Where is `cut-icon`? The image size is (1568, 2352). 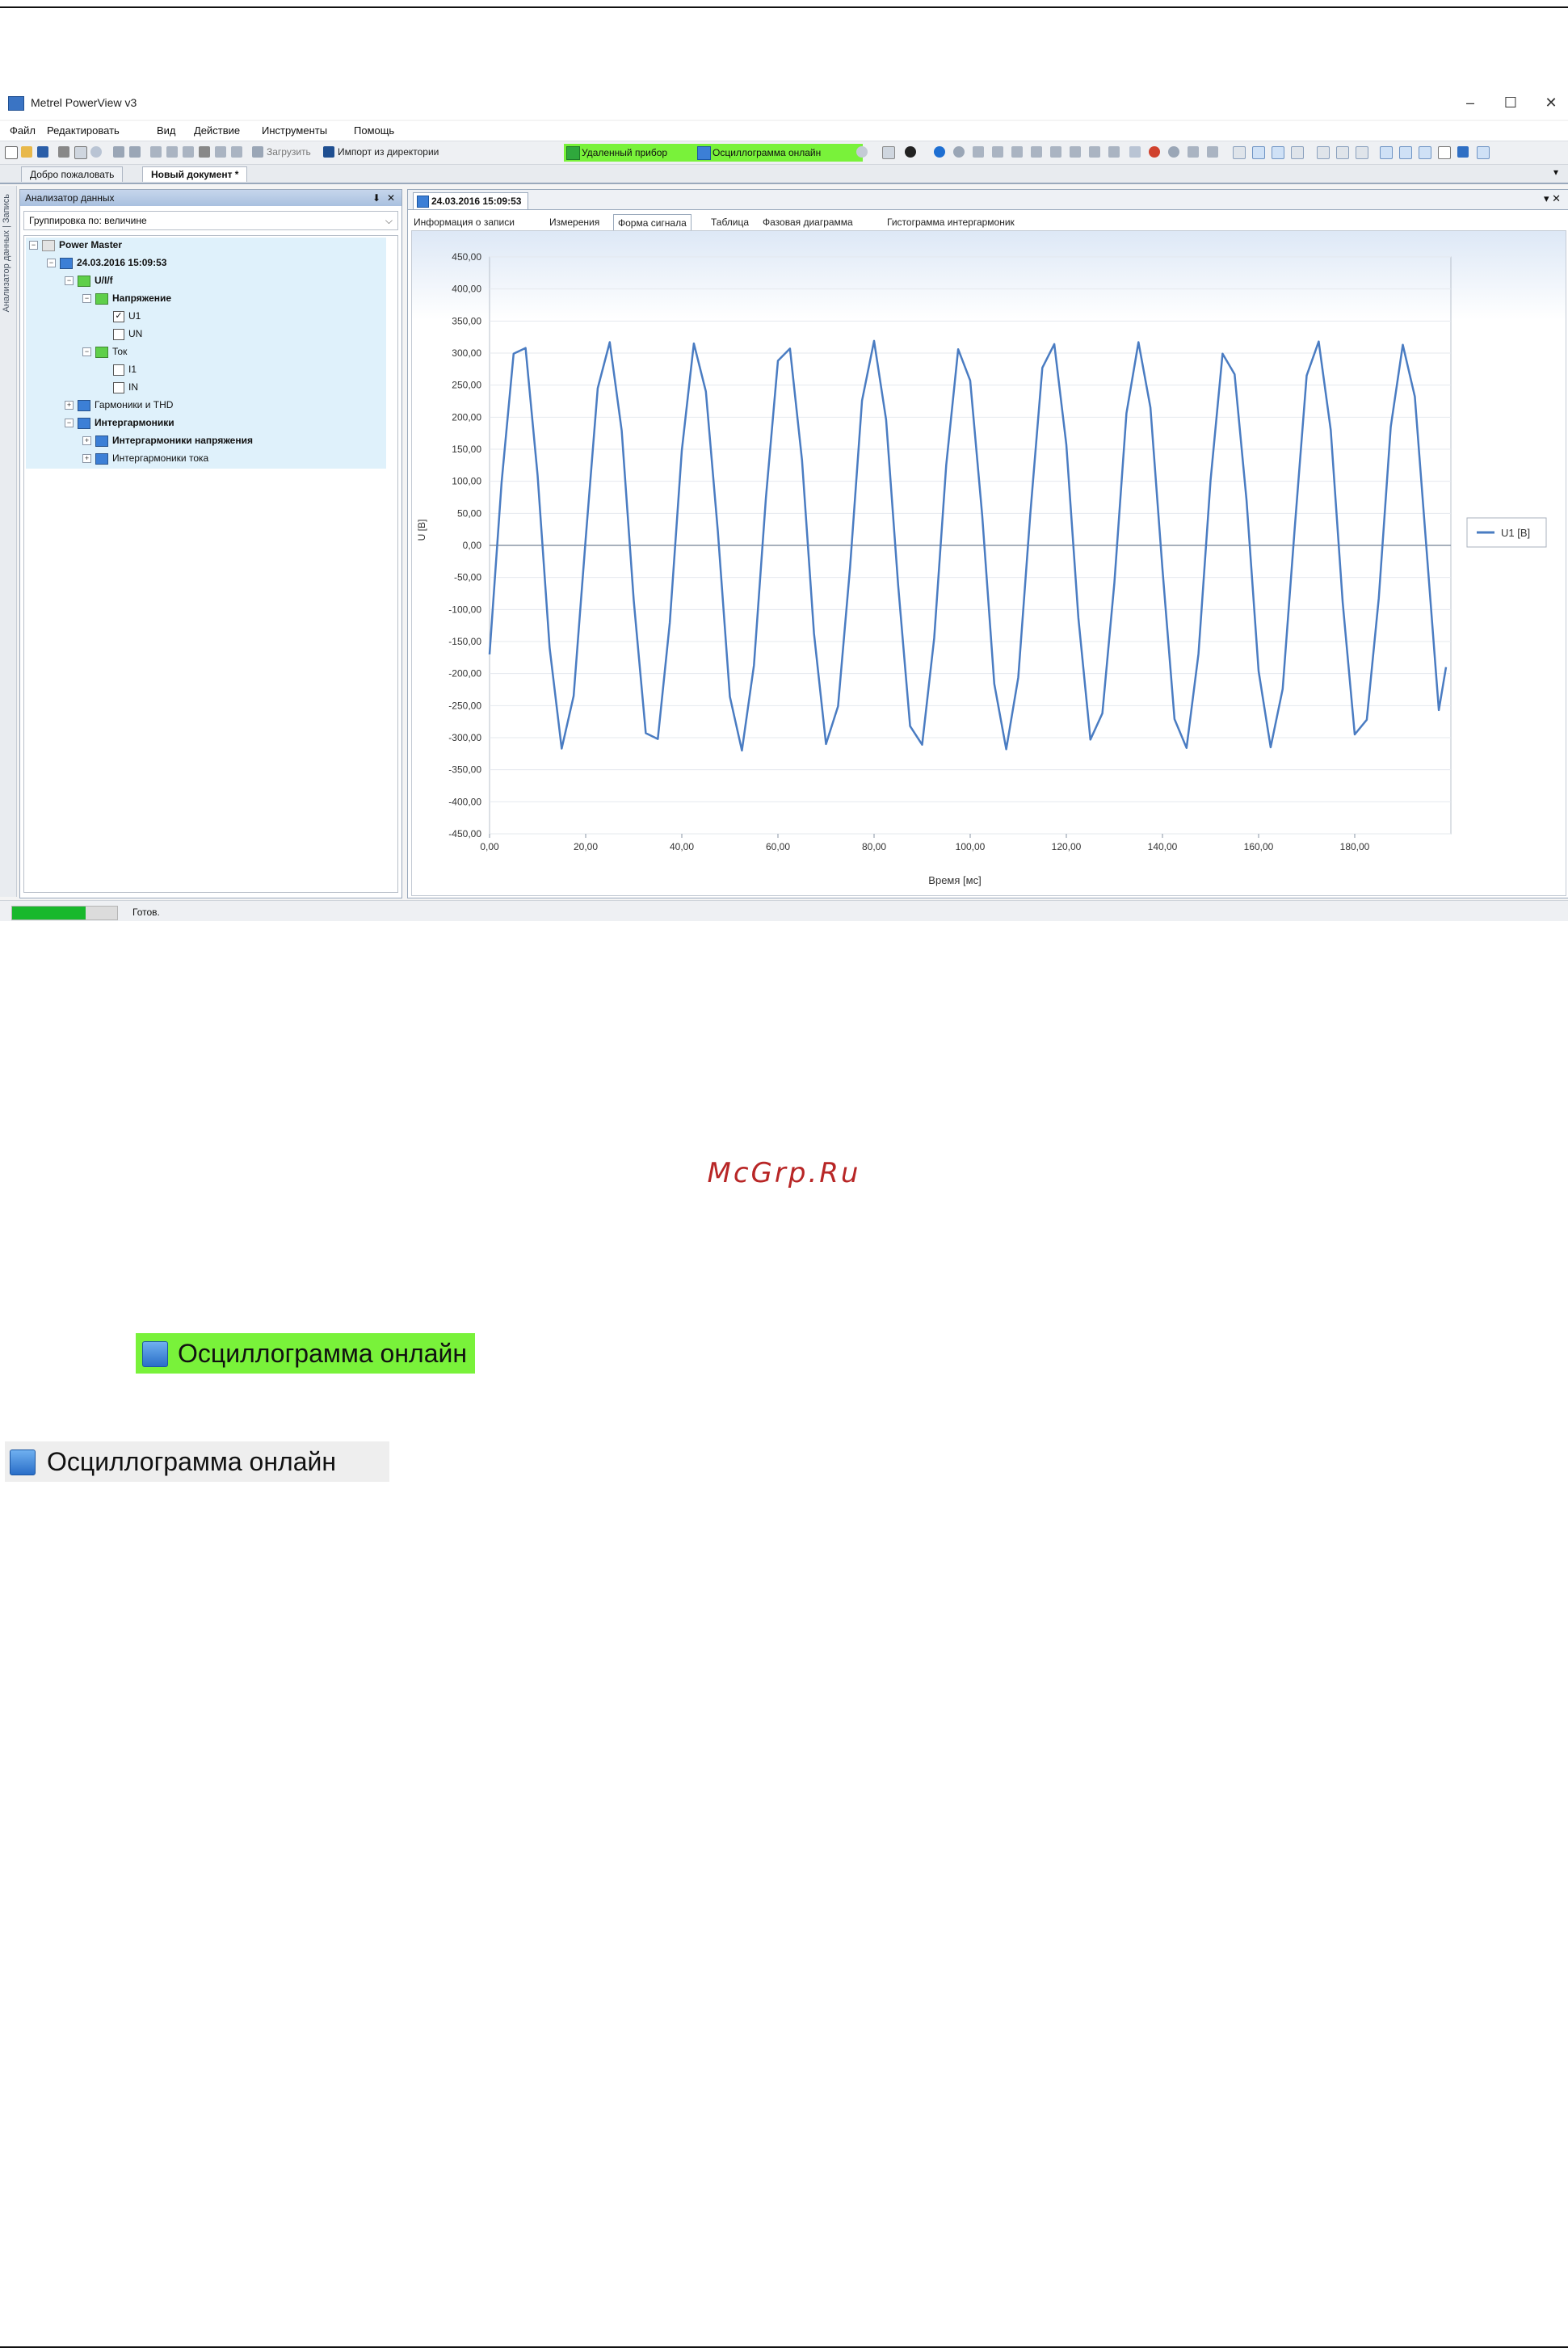 cut-icon is located at coordinates (156, 152).